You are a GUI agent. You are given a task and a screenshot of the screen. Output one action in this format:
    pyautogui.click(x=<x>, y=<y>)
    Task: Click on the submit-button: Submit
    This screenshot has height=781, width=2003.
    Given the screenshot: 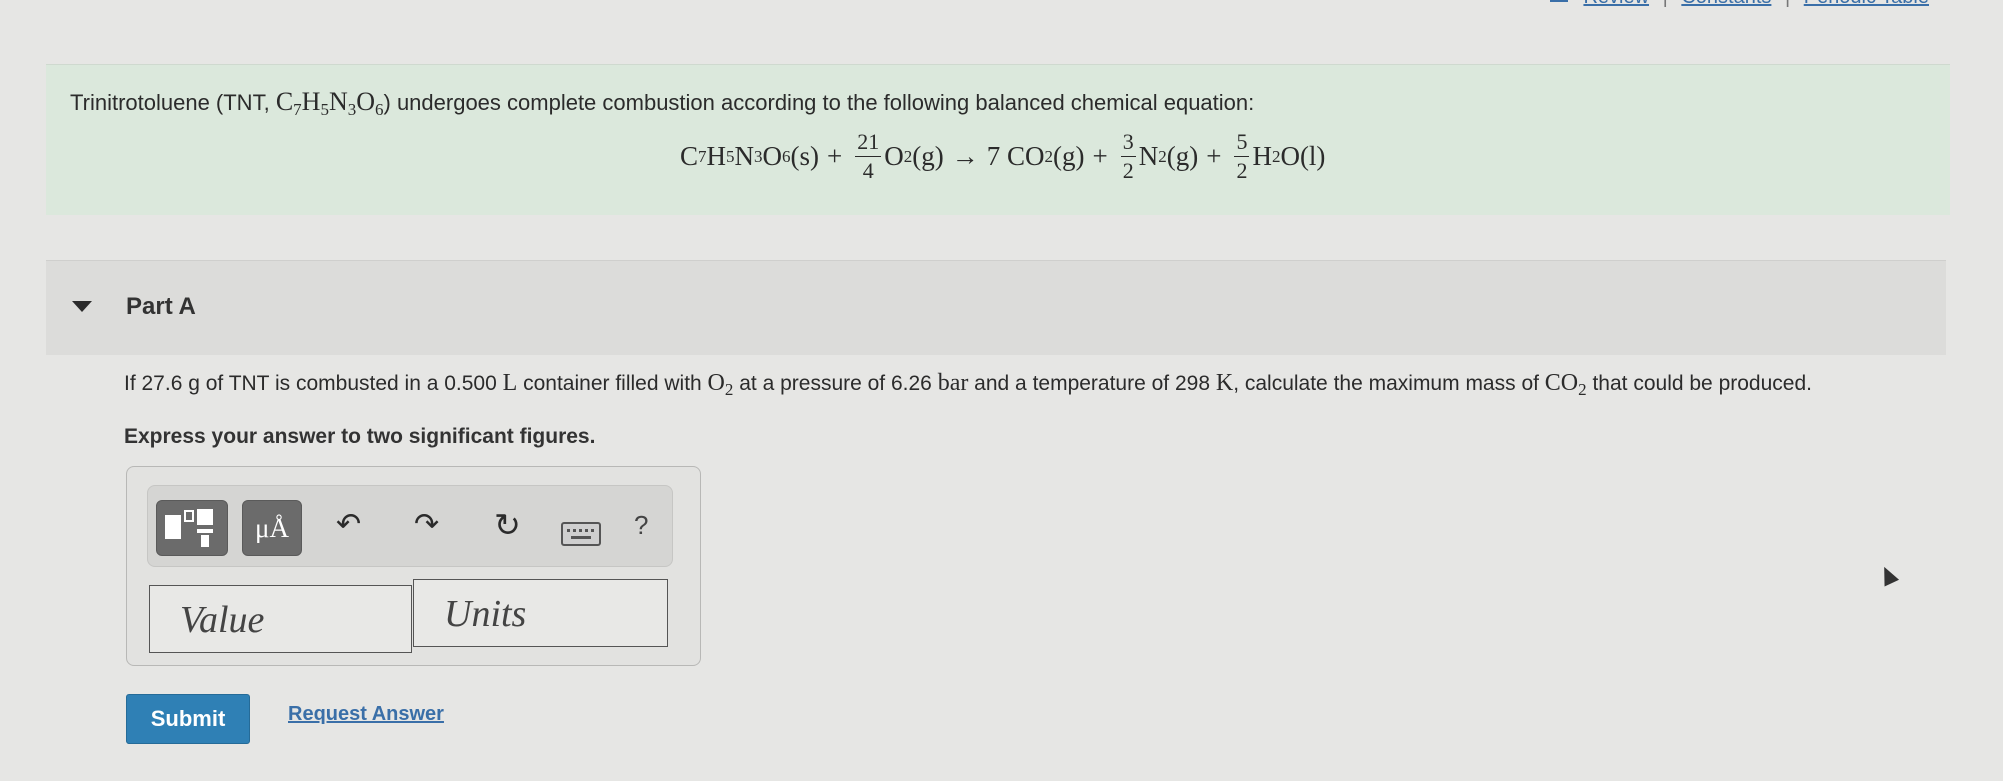 What is the action you would take?
    pyautogui.click(x=188, y=719)
    